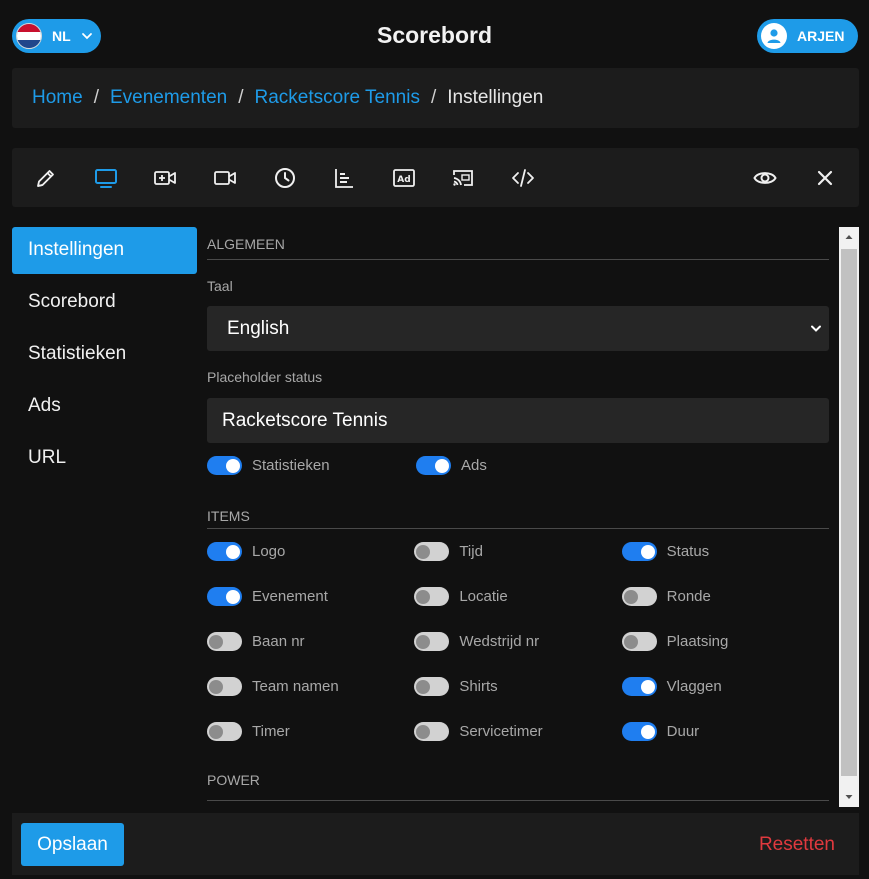 Image resolution: width=869 pixels, height=879 pixels. What do you see at coordinates (825, 178) in the screenshot?
I see `close-icon` at bounding box center [825, 178].